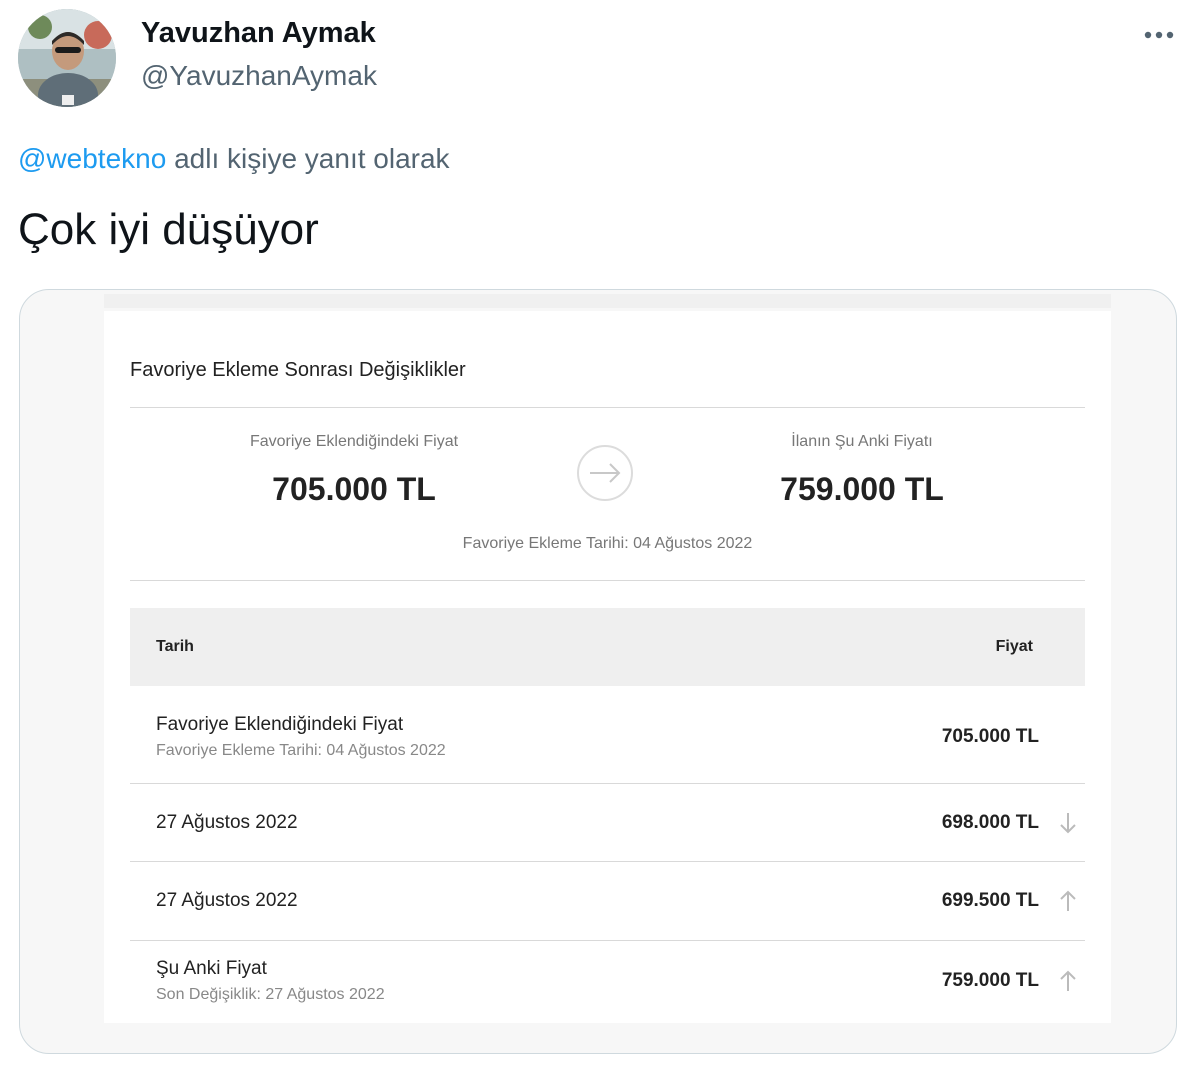  Describe the element at coordinates (270, 994) in the screenshot. I see `row-sublabel: Son Değişiklik: 27 Ağustos 2022` at that location.